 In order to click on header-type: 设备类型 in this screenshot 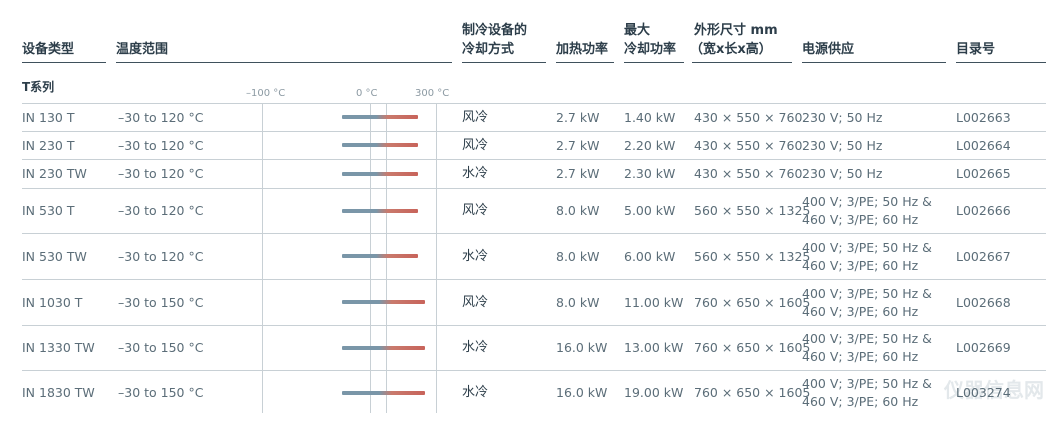, I will do `click(48, 49)`.